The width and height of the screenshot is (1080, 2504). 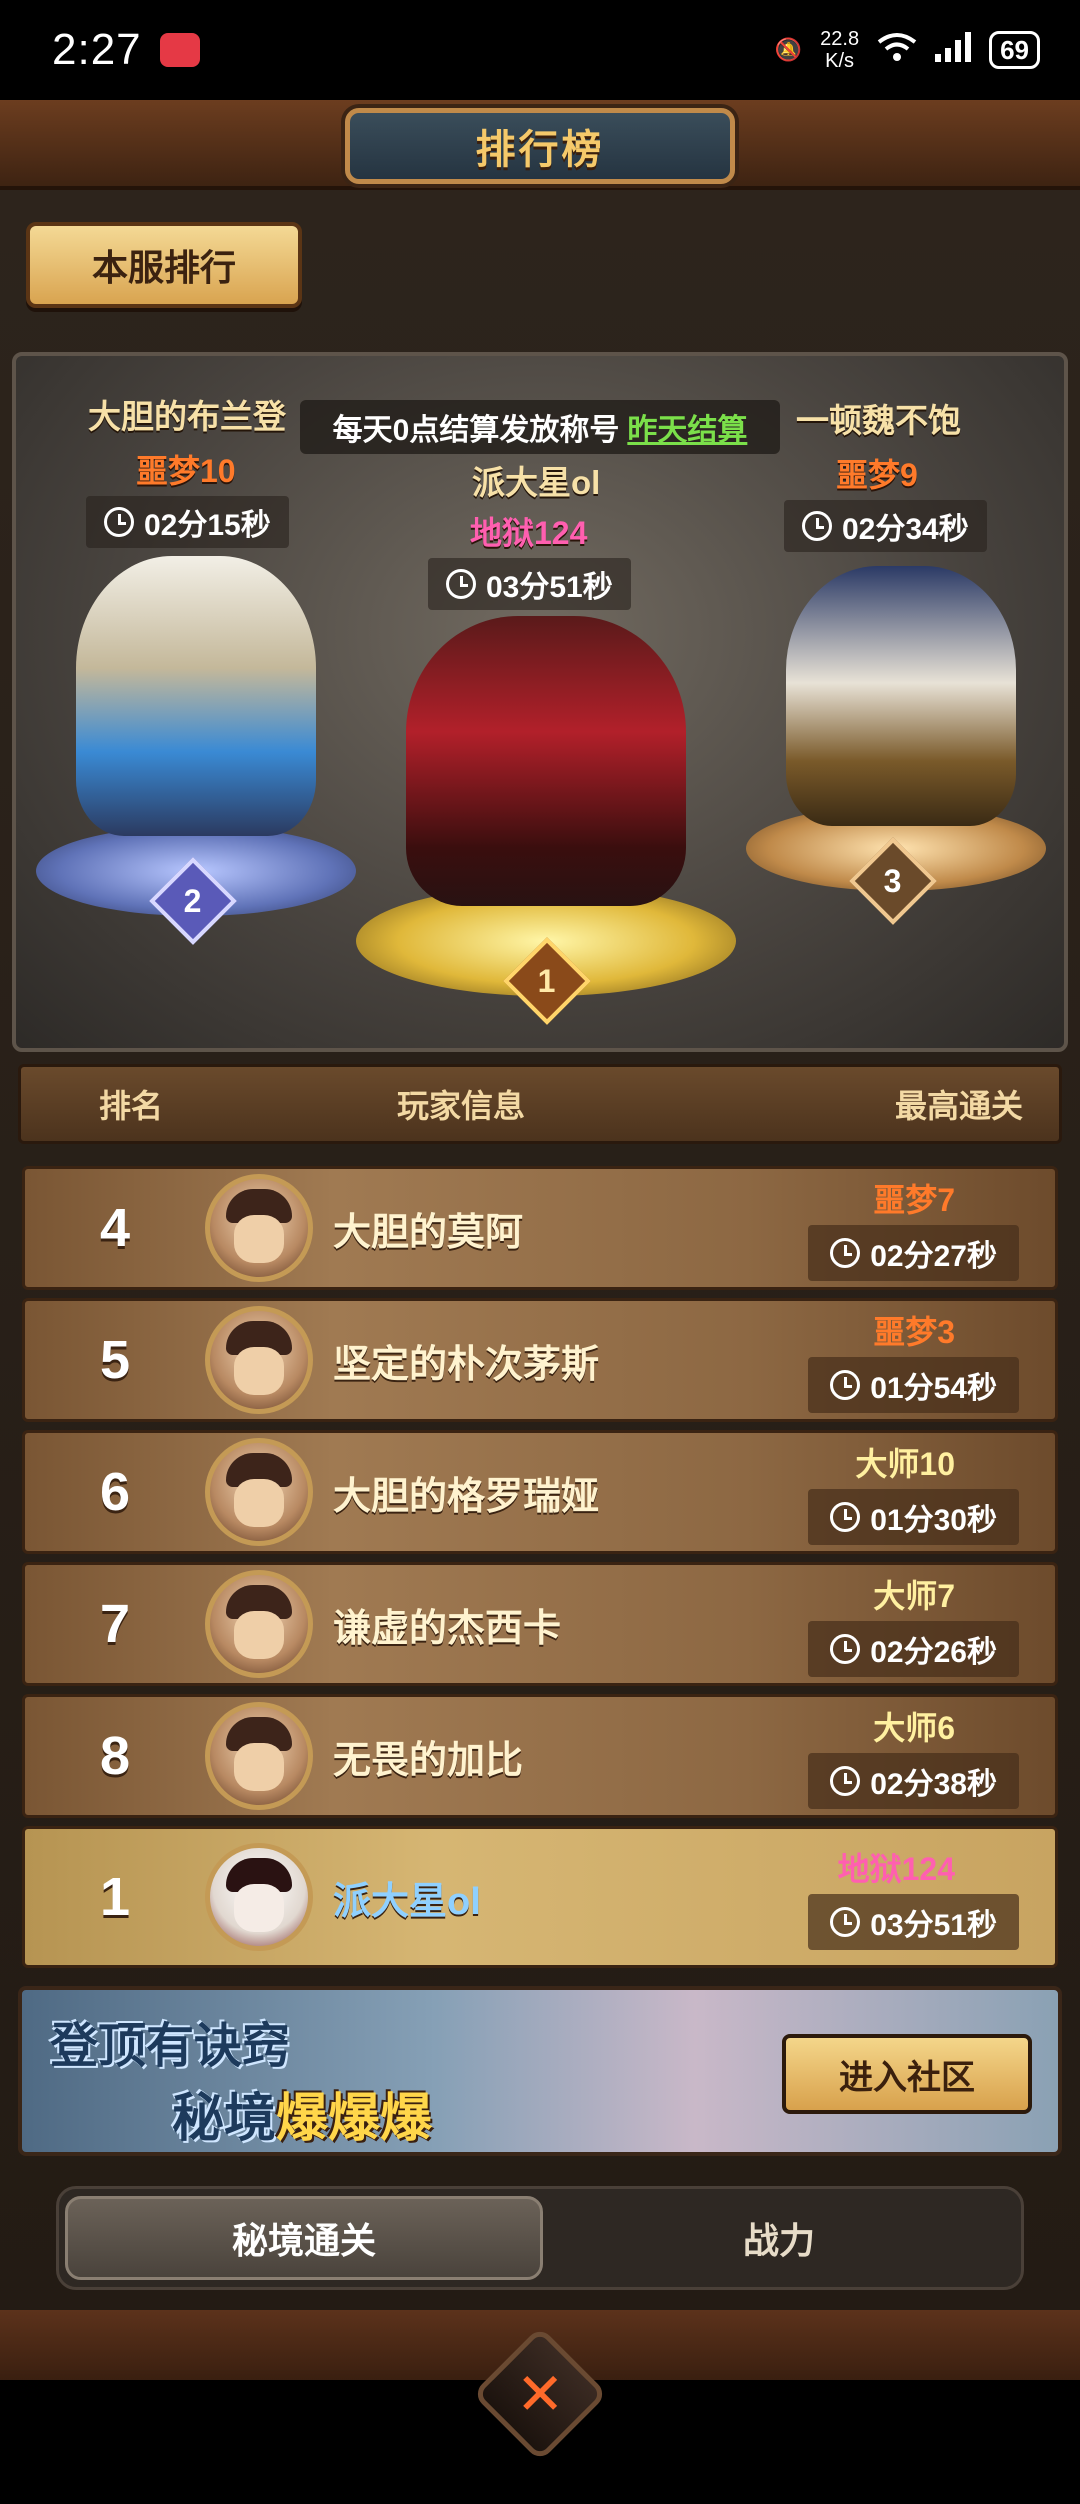 I want to click on tab-power: 战力, so click(x=779, y=2238).